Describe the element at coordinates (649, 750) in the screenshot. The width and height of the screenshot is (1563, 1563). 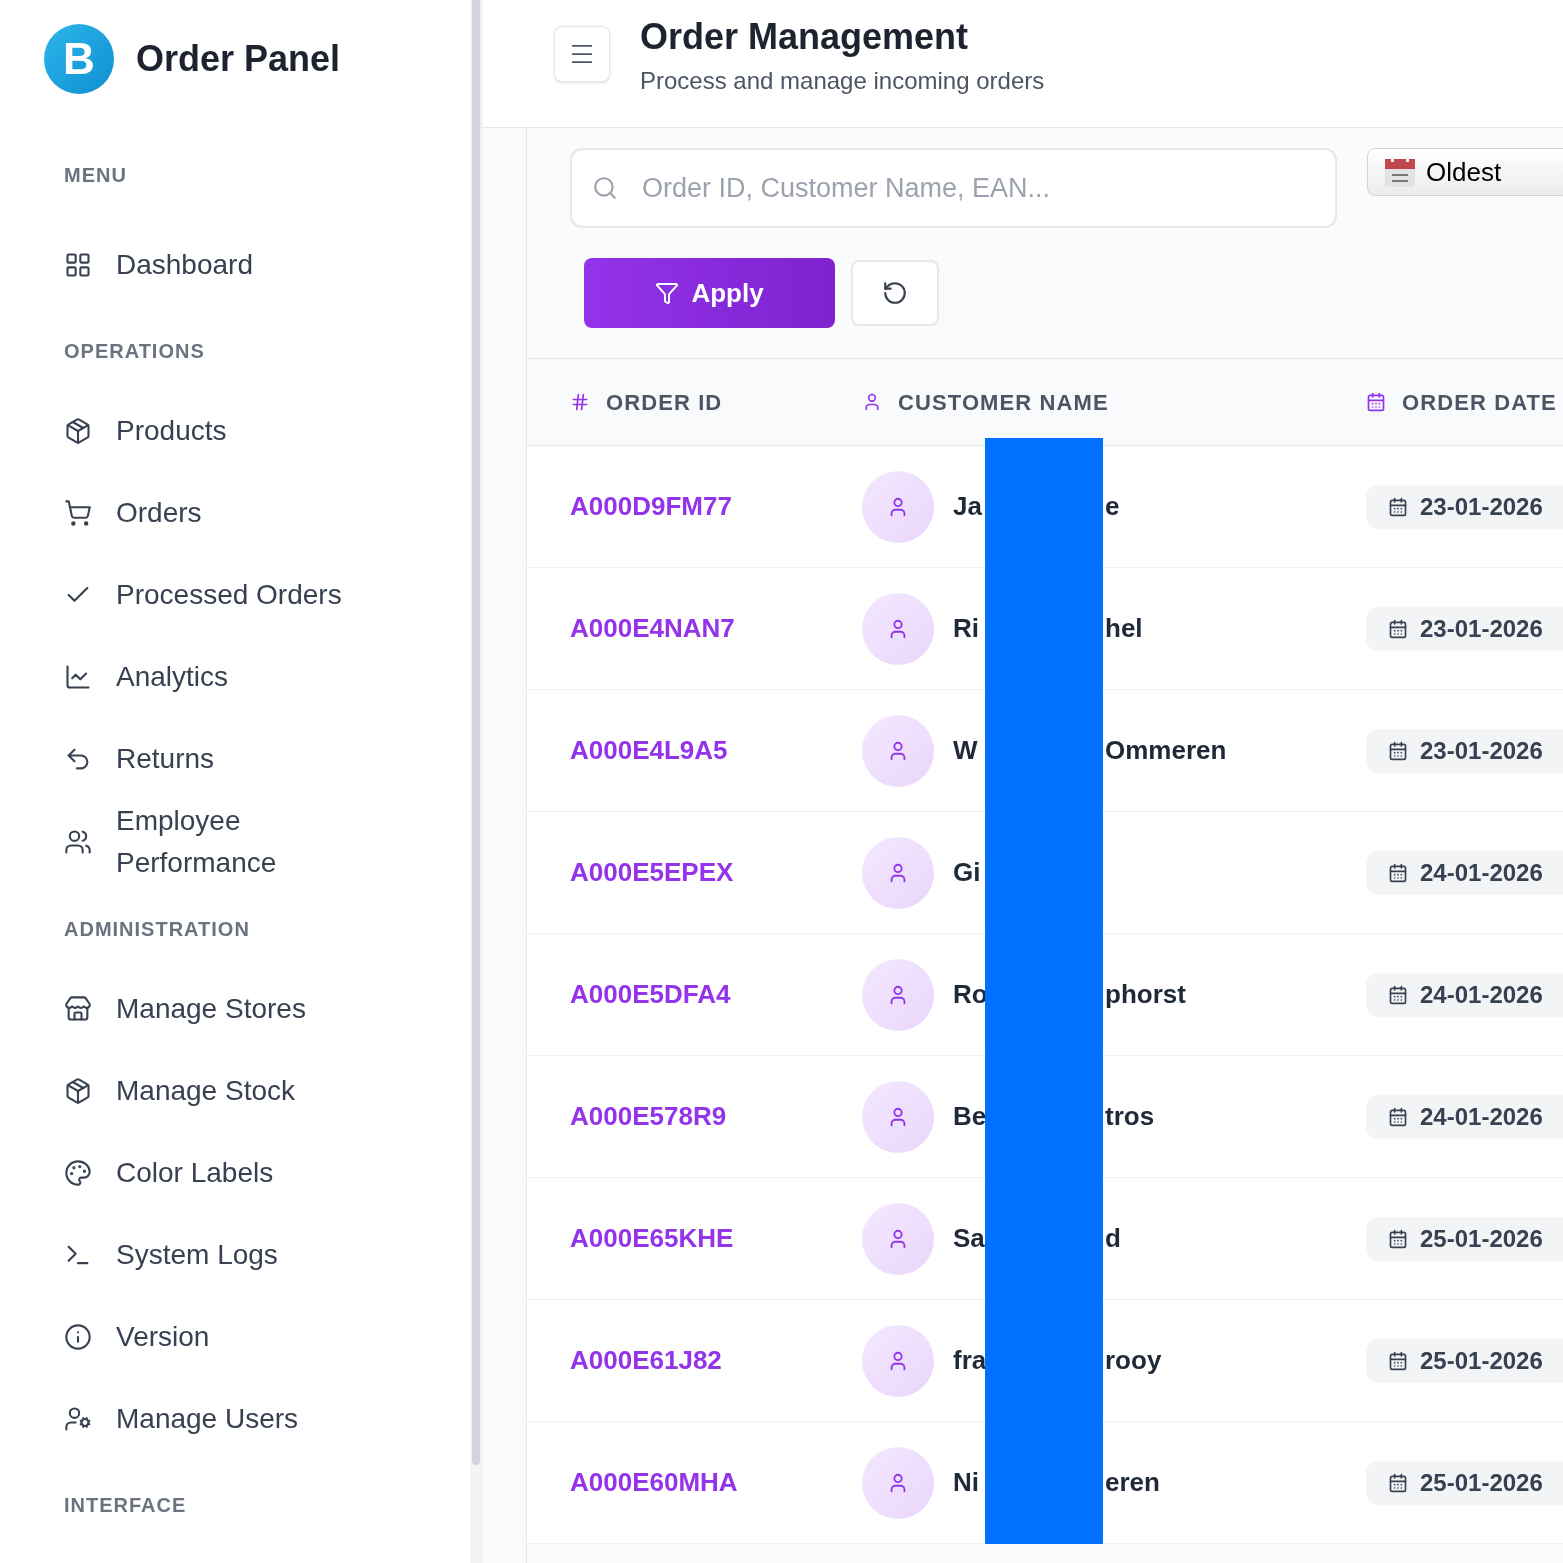
I see `order-id-link: A000E4L9A5` at that location.